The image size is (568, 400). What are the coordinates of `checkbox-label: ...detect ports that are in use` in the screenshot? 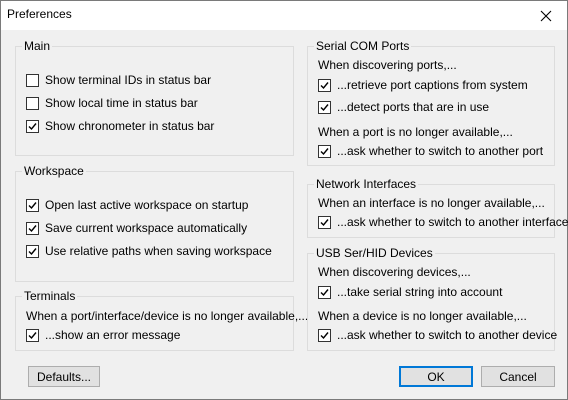 It's located at (413, 107).